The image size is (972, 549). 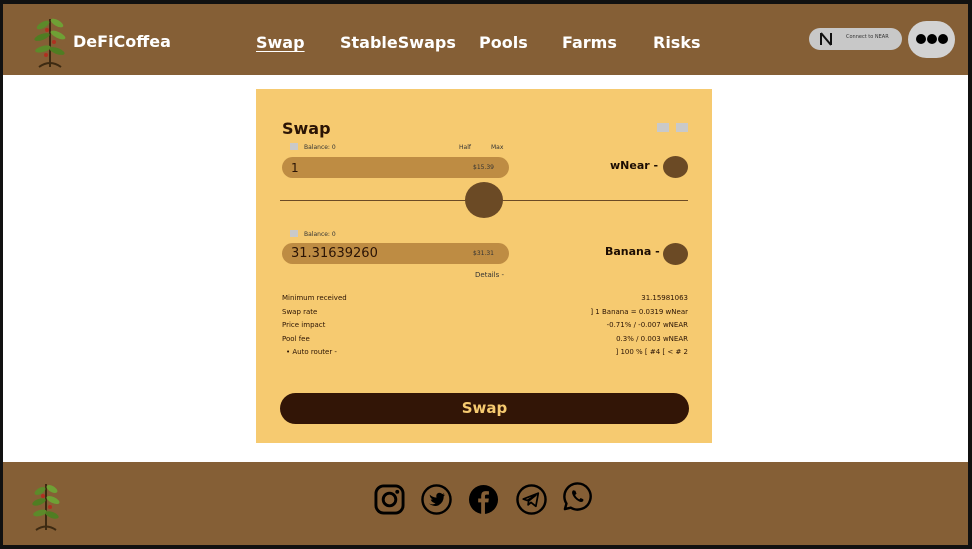 I want to click on to-balance-label: Balance: 0, so click(x=320, y=234).